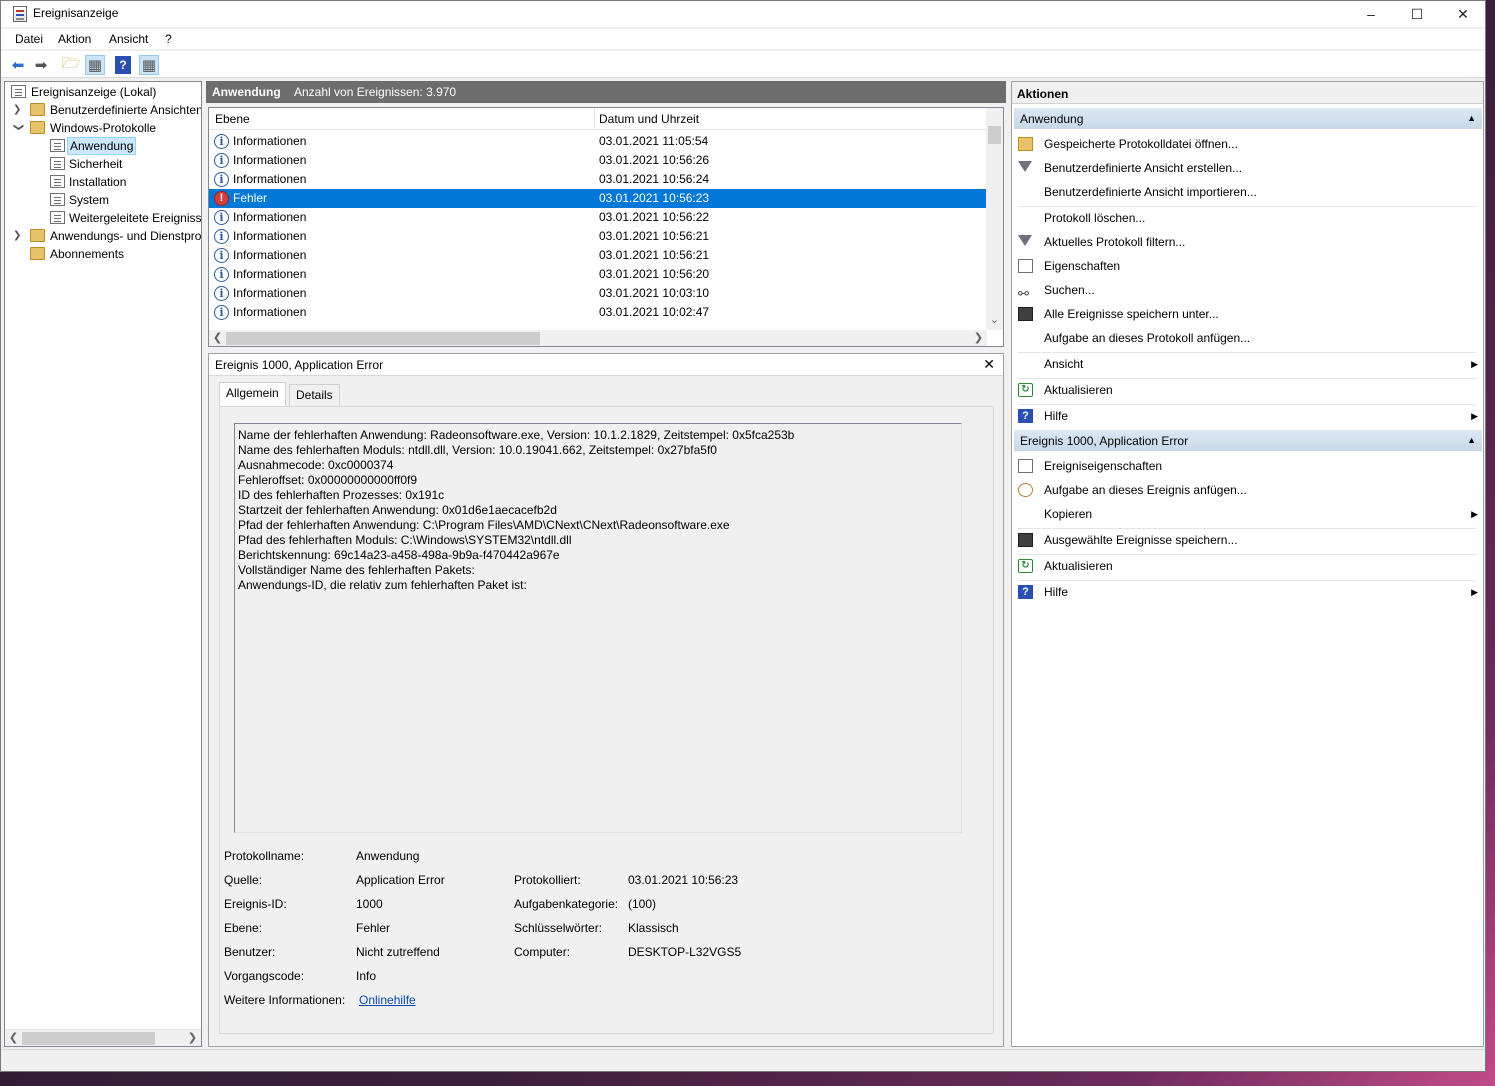 This screenshot has width=1495, height=1086. Describe the element at coordinates (1462, 14) in the screenshot. I see `close-window-button: ✕` at that location.